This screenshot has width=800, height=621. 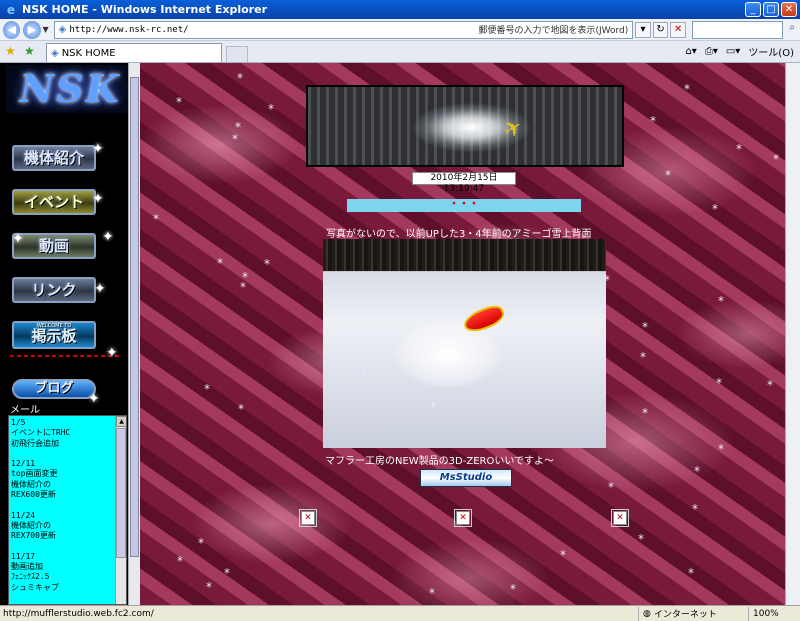 I want to click on security-zone: ◍ インターネット, so click(x=693, y=613).